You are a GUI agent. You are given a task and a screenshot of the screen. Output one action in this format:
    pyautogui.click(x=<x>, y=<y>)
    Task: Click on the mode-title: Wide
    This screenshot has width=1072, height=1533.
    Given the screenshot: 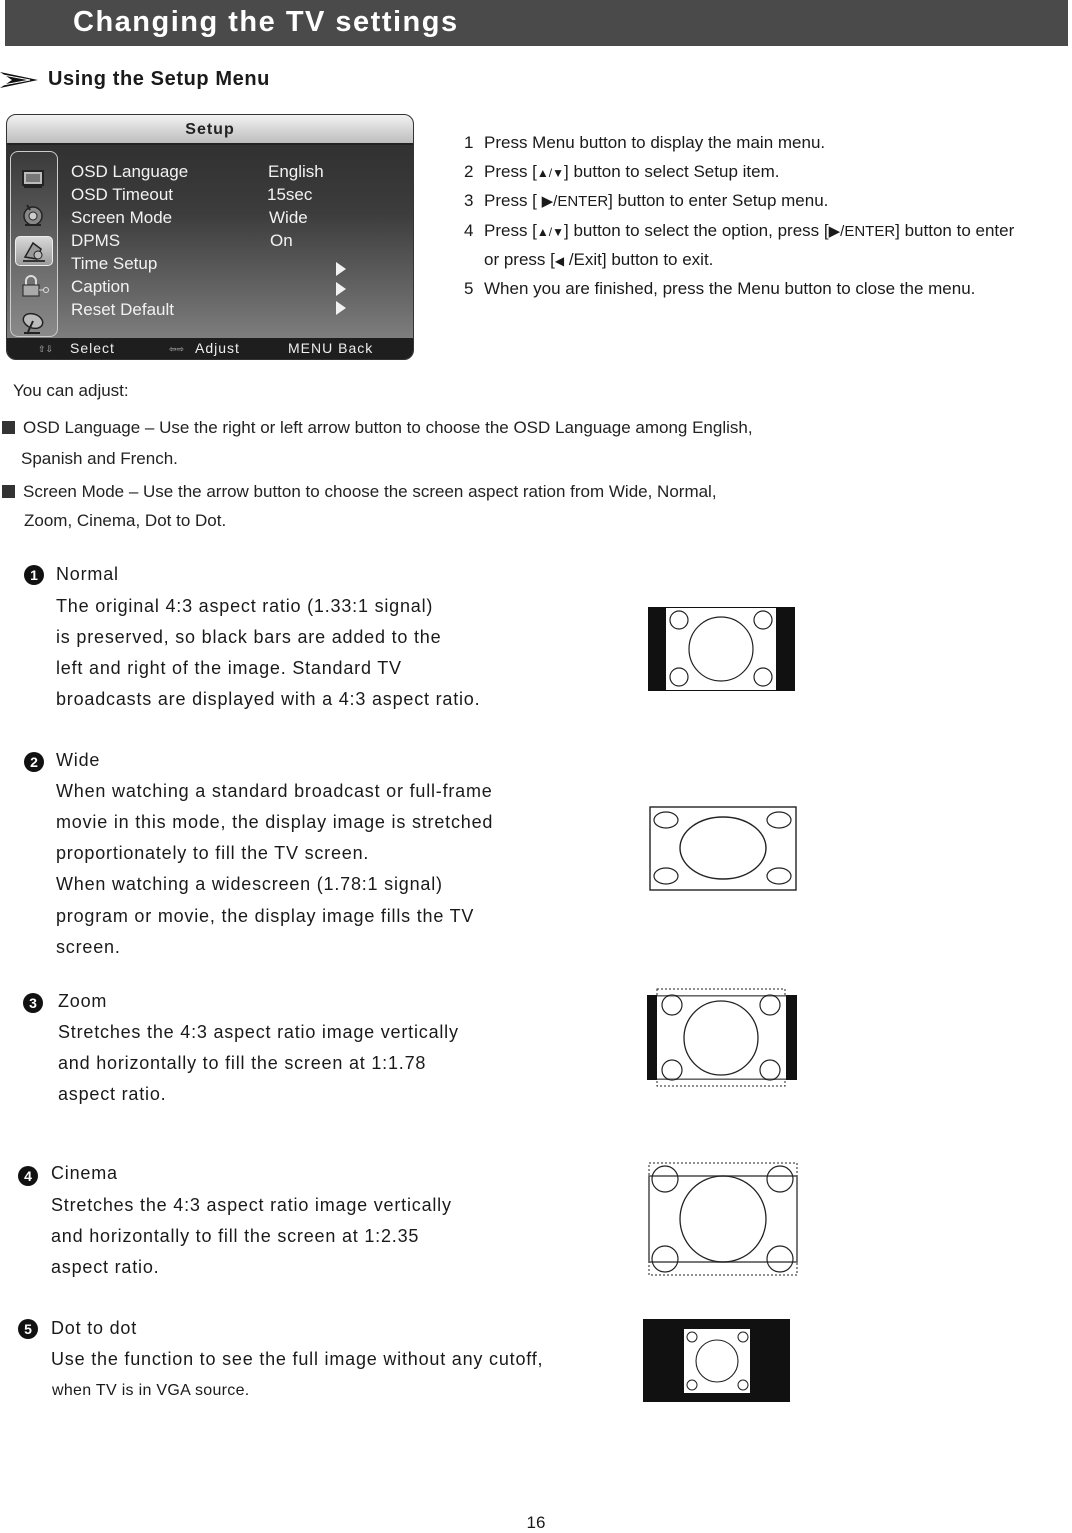 What is the action you would take?
    pyautogui.click(x=78, y=760)
    